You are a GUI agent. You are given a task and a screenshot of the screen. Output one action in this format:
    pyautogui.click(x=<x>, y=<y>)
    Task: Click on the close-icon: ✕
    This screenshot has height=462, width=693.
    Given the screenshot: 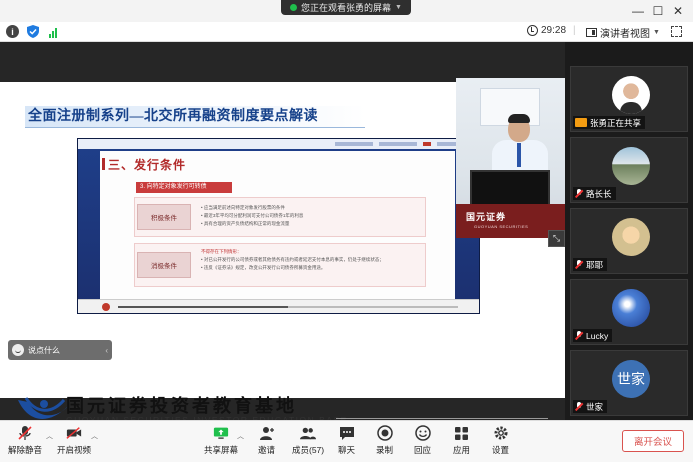 What is the action you would take?
    pyautogui.click(x=678, y=11)
    